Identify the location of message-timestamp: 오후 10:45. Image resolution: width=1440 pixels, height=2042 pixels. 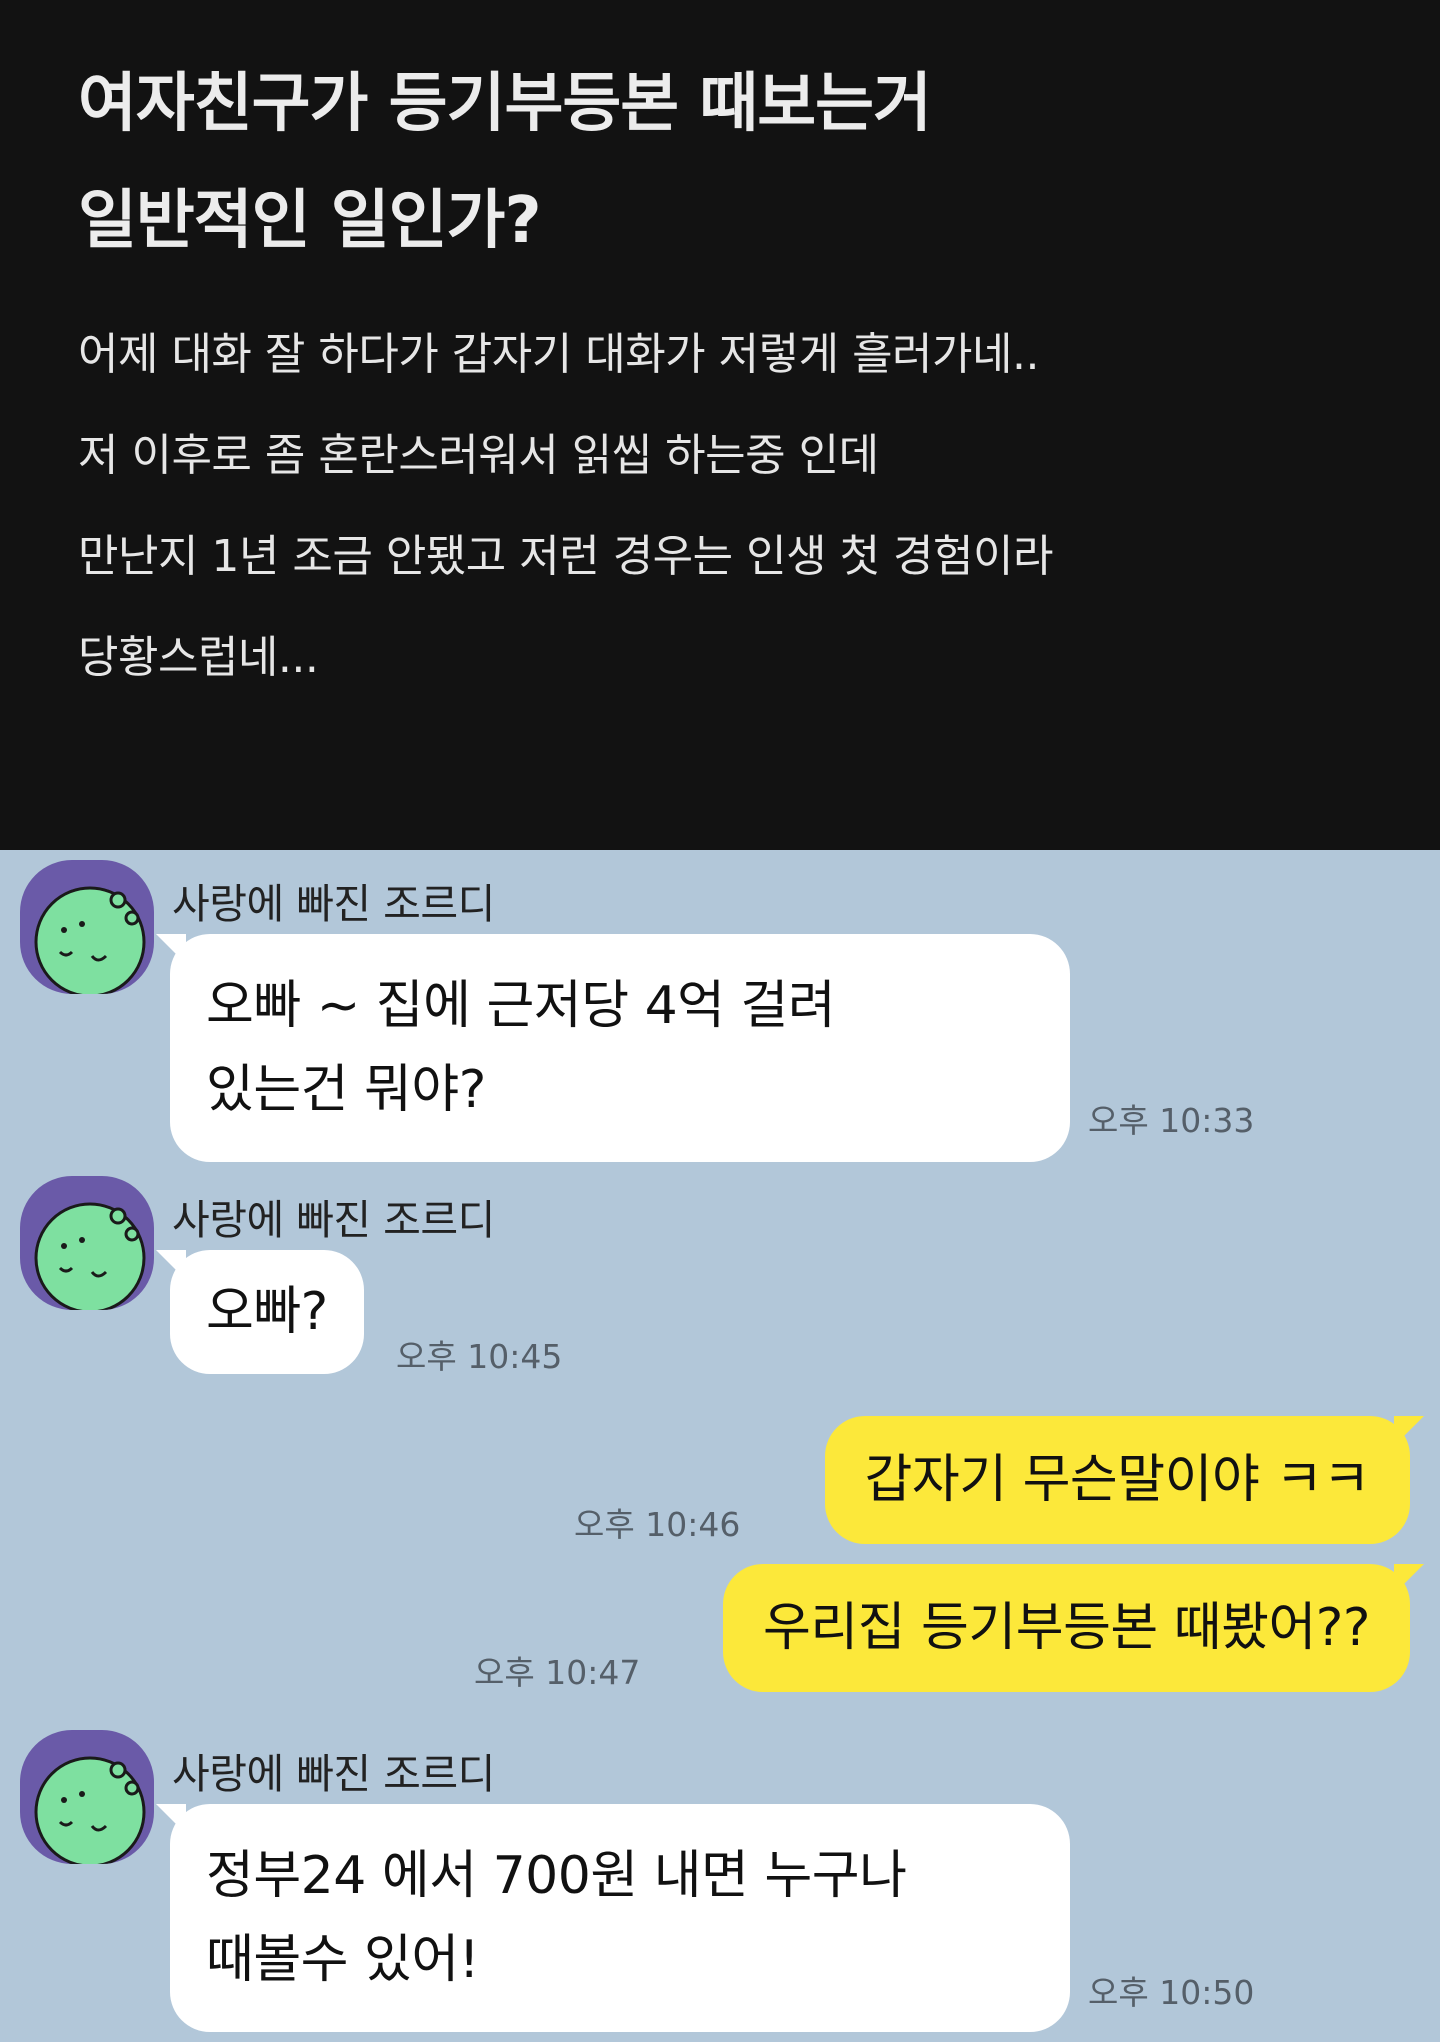
(479, 1356).